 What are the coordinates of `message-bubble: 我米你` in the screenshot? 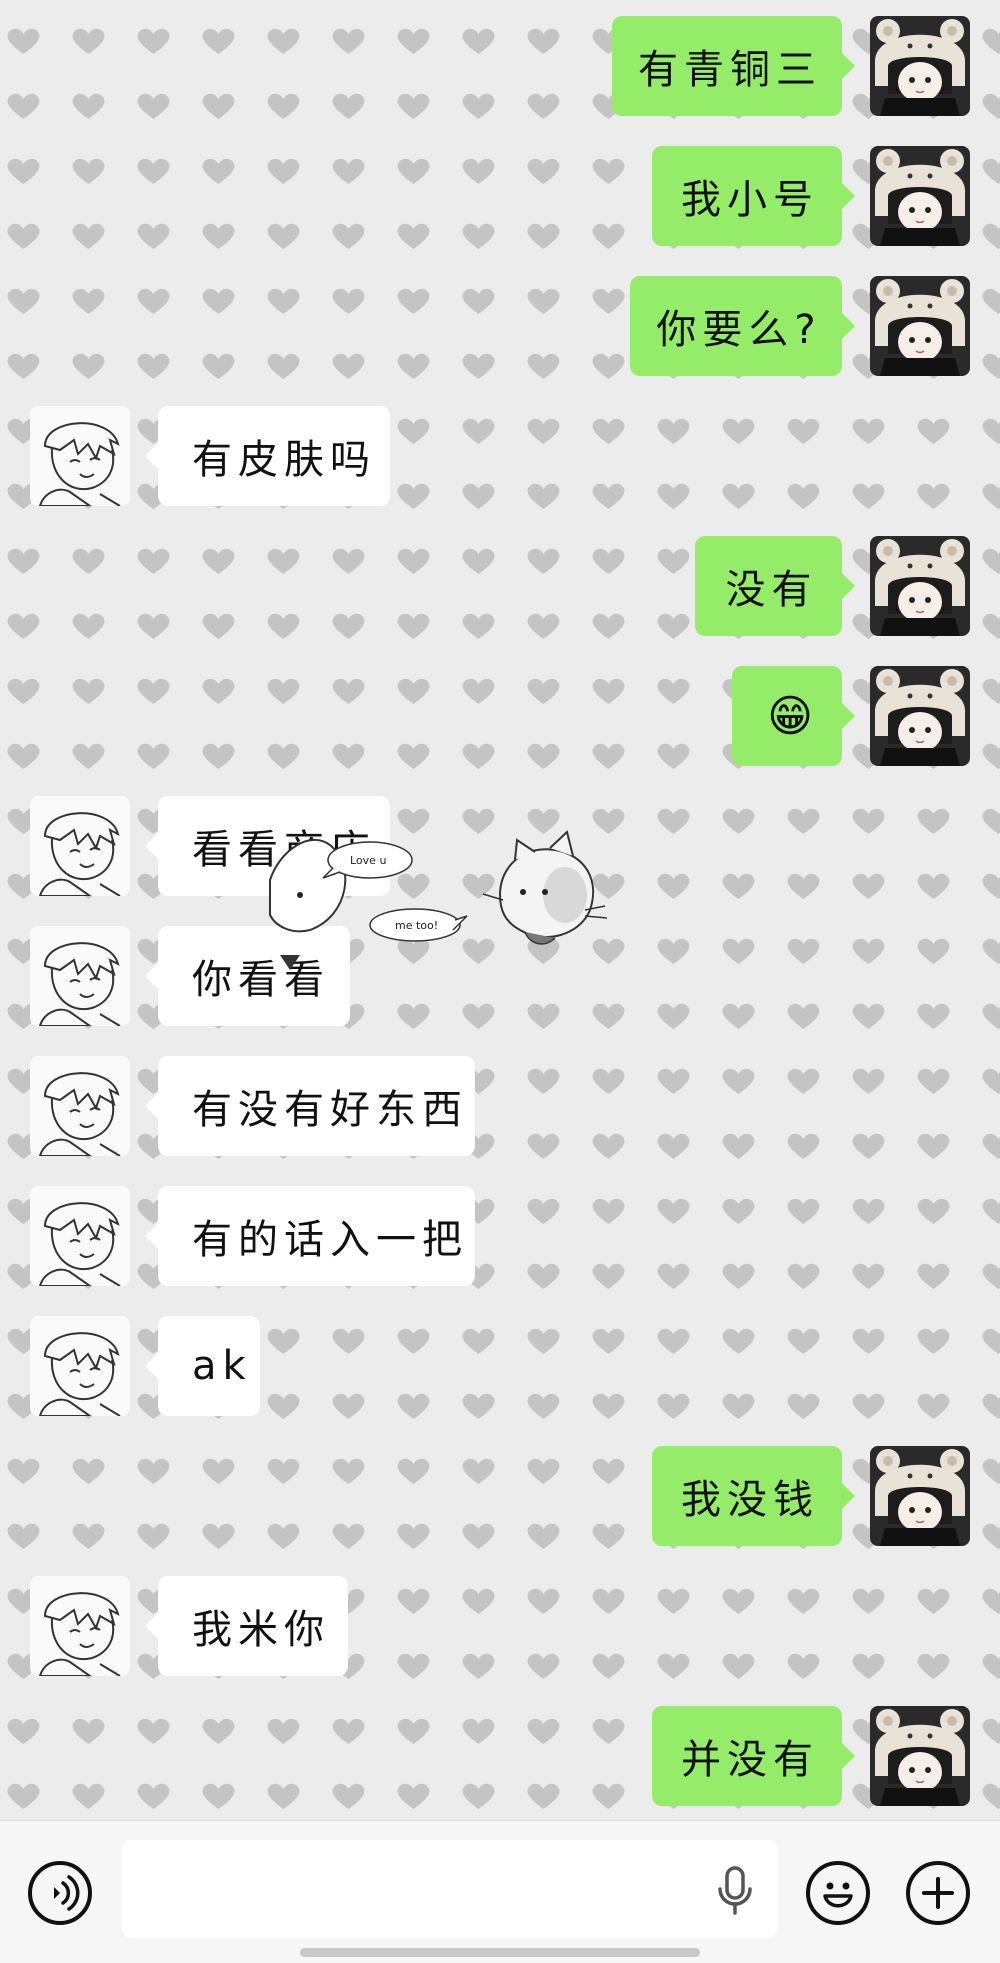 It's located at (246, 1626).